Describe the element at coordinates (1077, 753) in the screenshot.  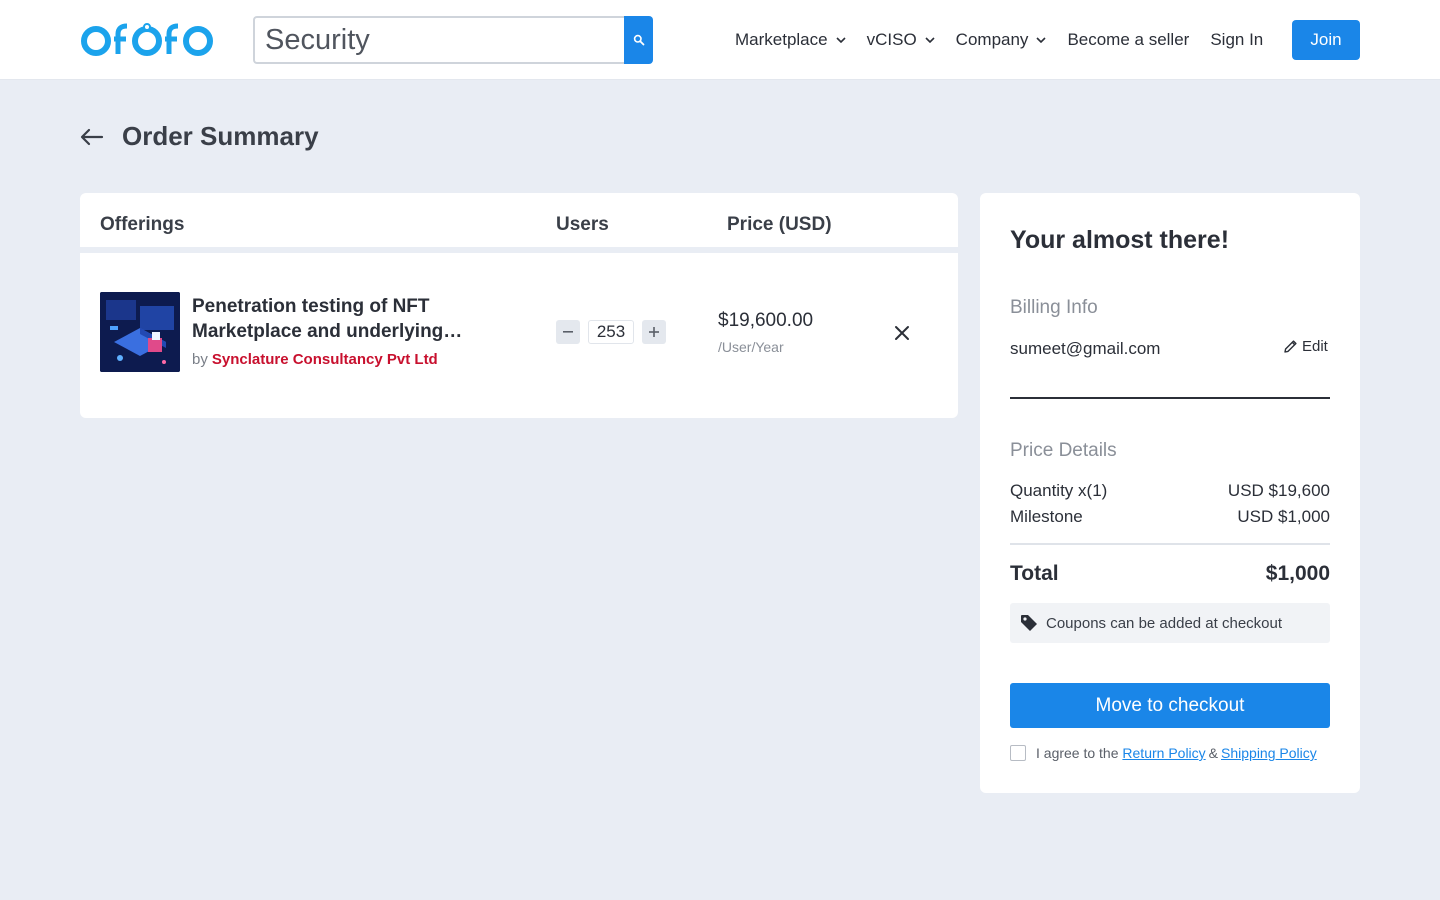
I see `agree-text: I agree to the` at that location.